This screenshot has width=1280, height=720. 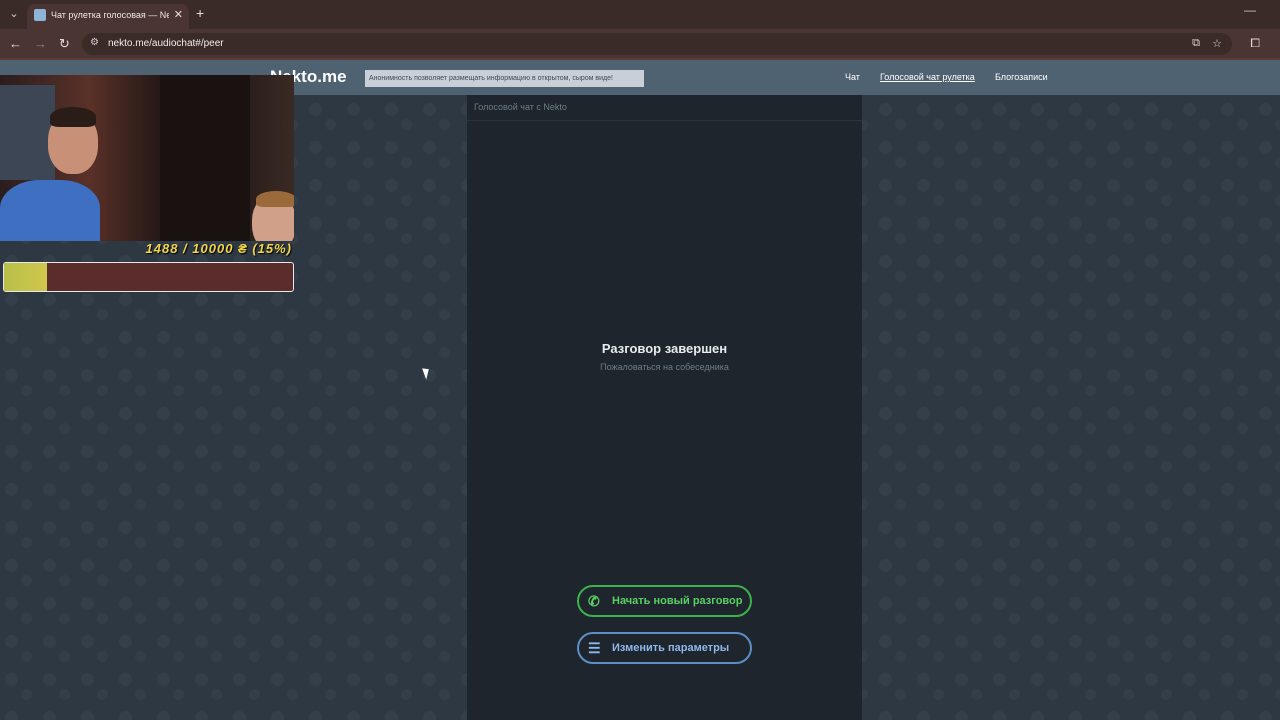 I want to click on arrow-left-icon: ←, so click(x=15, y=43).